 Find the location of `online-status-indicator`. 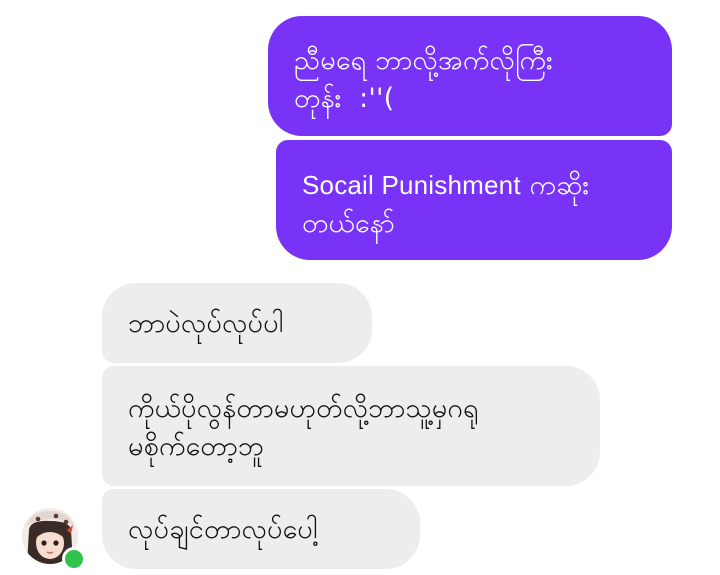

online-status-indicator is located at coordinates (74, 559).